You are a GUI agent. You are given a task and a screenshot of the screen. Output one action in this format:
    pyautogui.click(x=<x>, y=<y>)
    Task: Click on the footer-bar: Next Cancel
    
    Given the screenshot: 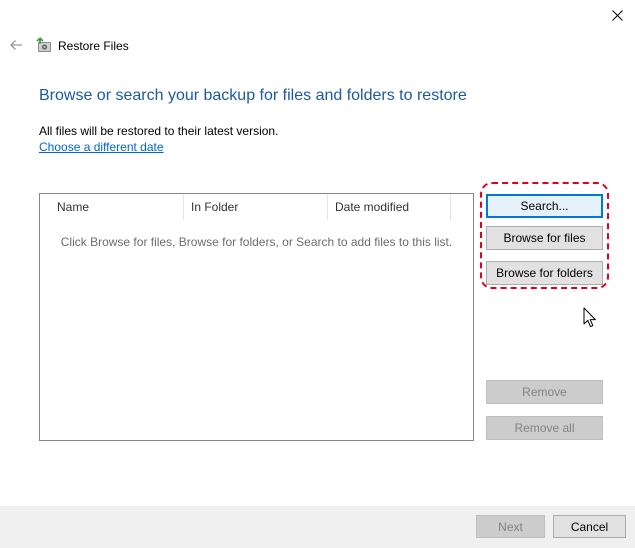 What is the action you would take?
    pyautogui.click(x=317, y=527)
    